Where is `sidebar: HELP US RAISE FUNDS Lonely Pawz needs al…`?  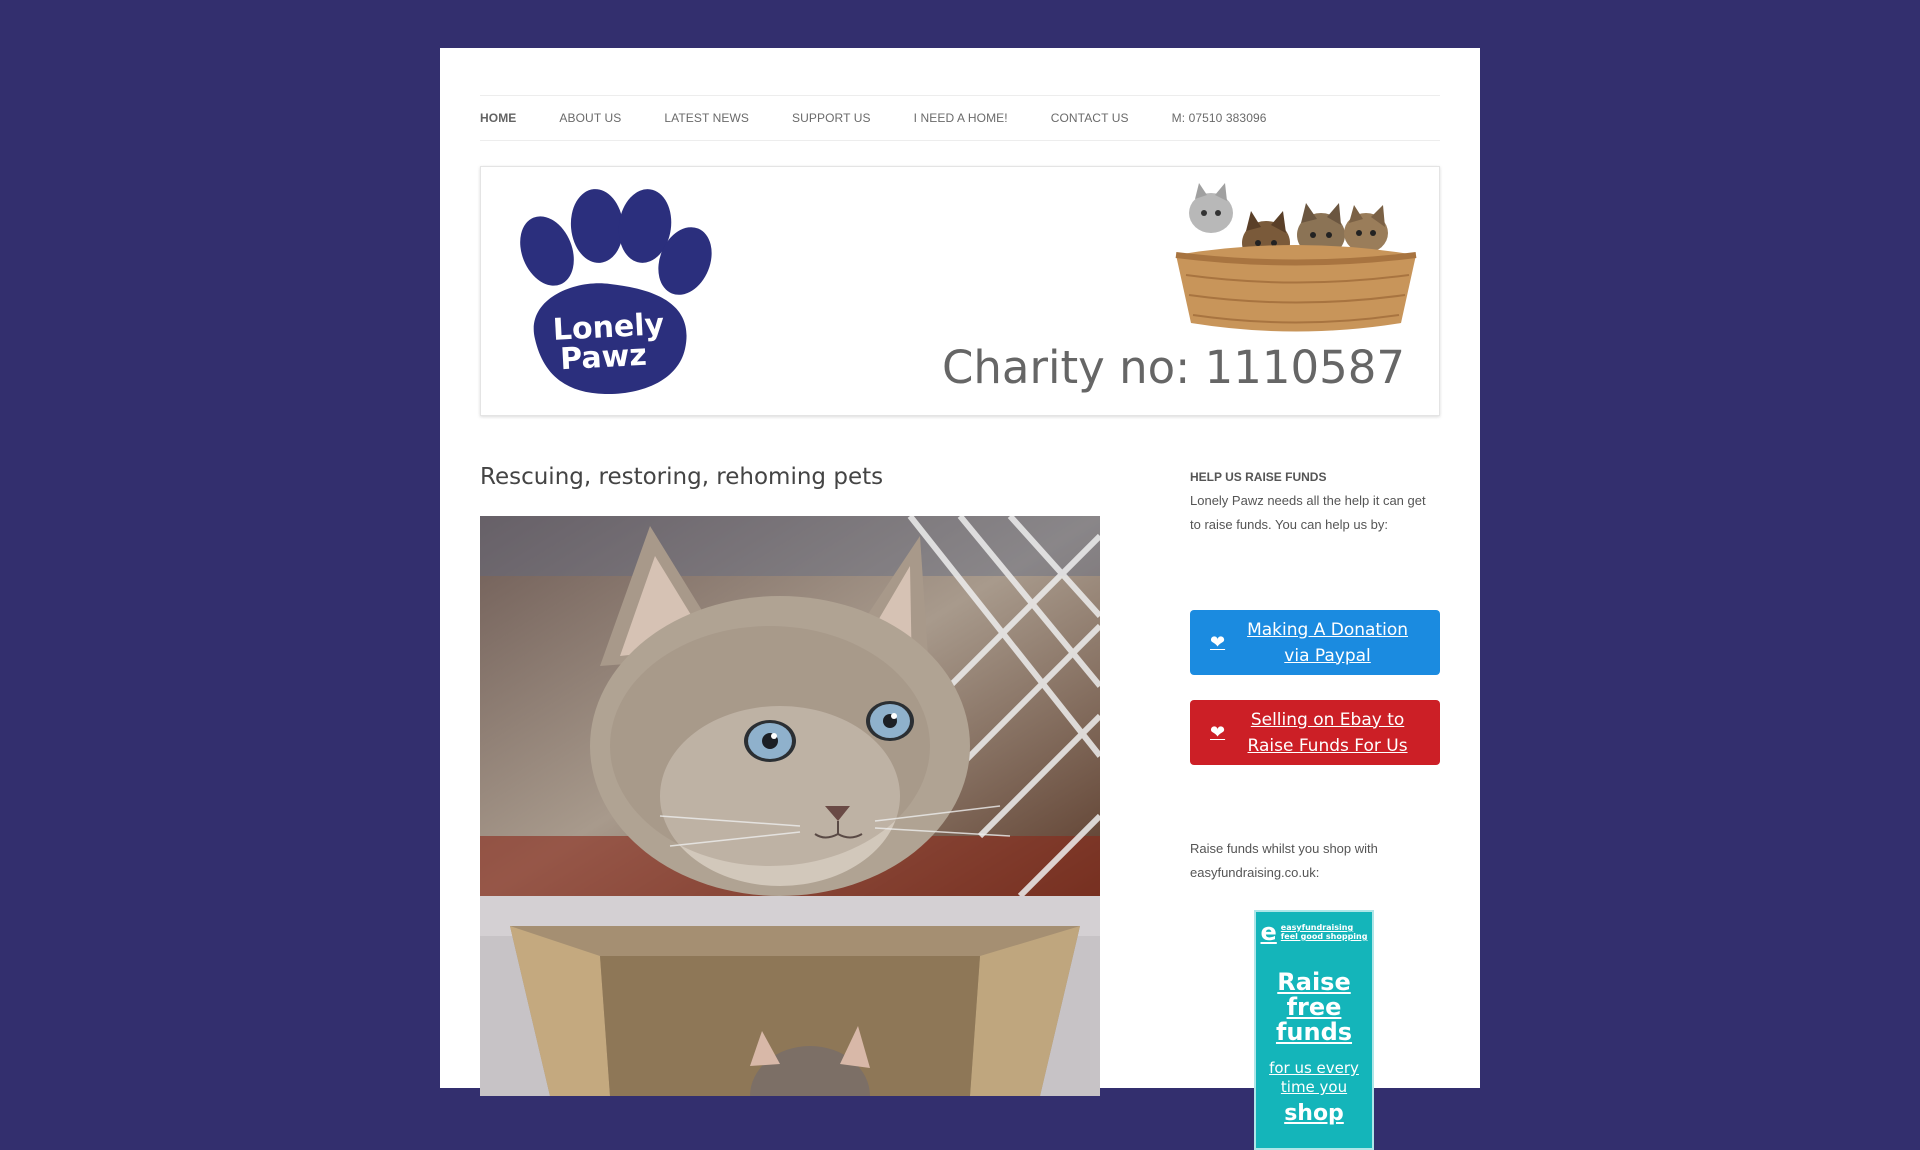
sidebar: HELP US RAISE FUNDS Lonely Pawz needs al… is located at coordinates (1315, 810).